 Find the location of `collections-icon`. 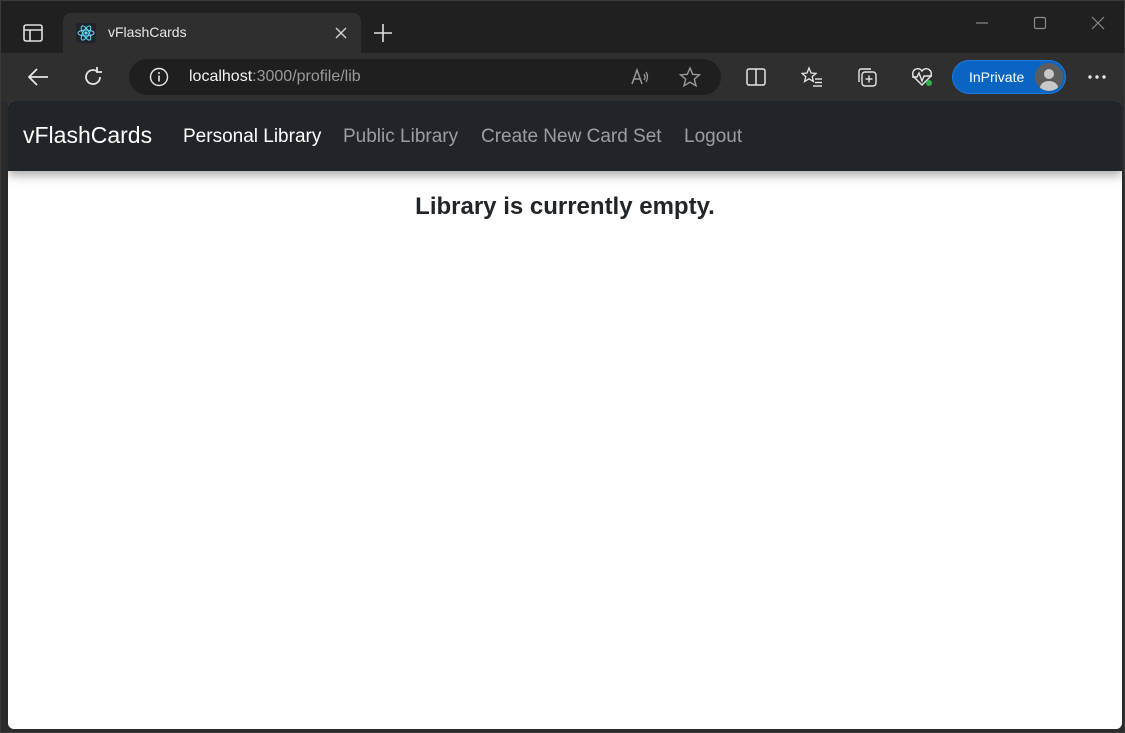

collections-icon is located at coordinates (867, 77).